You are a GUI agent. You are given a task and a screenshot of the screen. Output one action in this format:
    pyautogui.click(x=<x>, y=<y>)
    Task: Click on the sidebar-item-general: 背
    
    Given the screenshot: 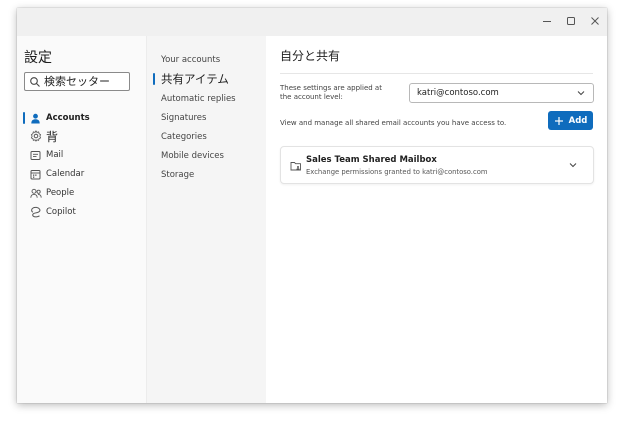 What is the action you would take?
    pyautogui.click(x=81, y=136)
    